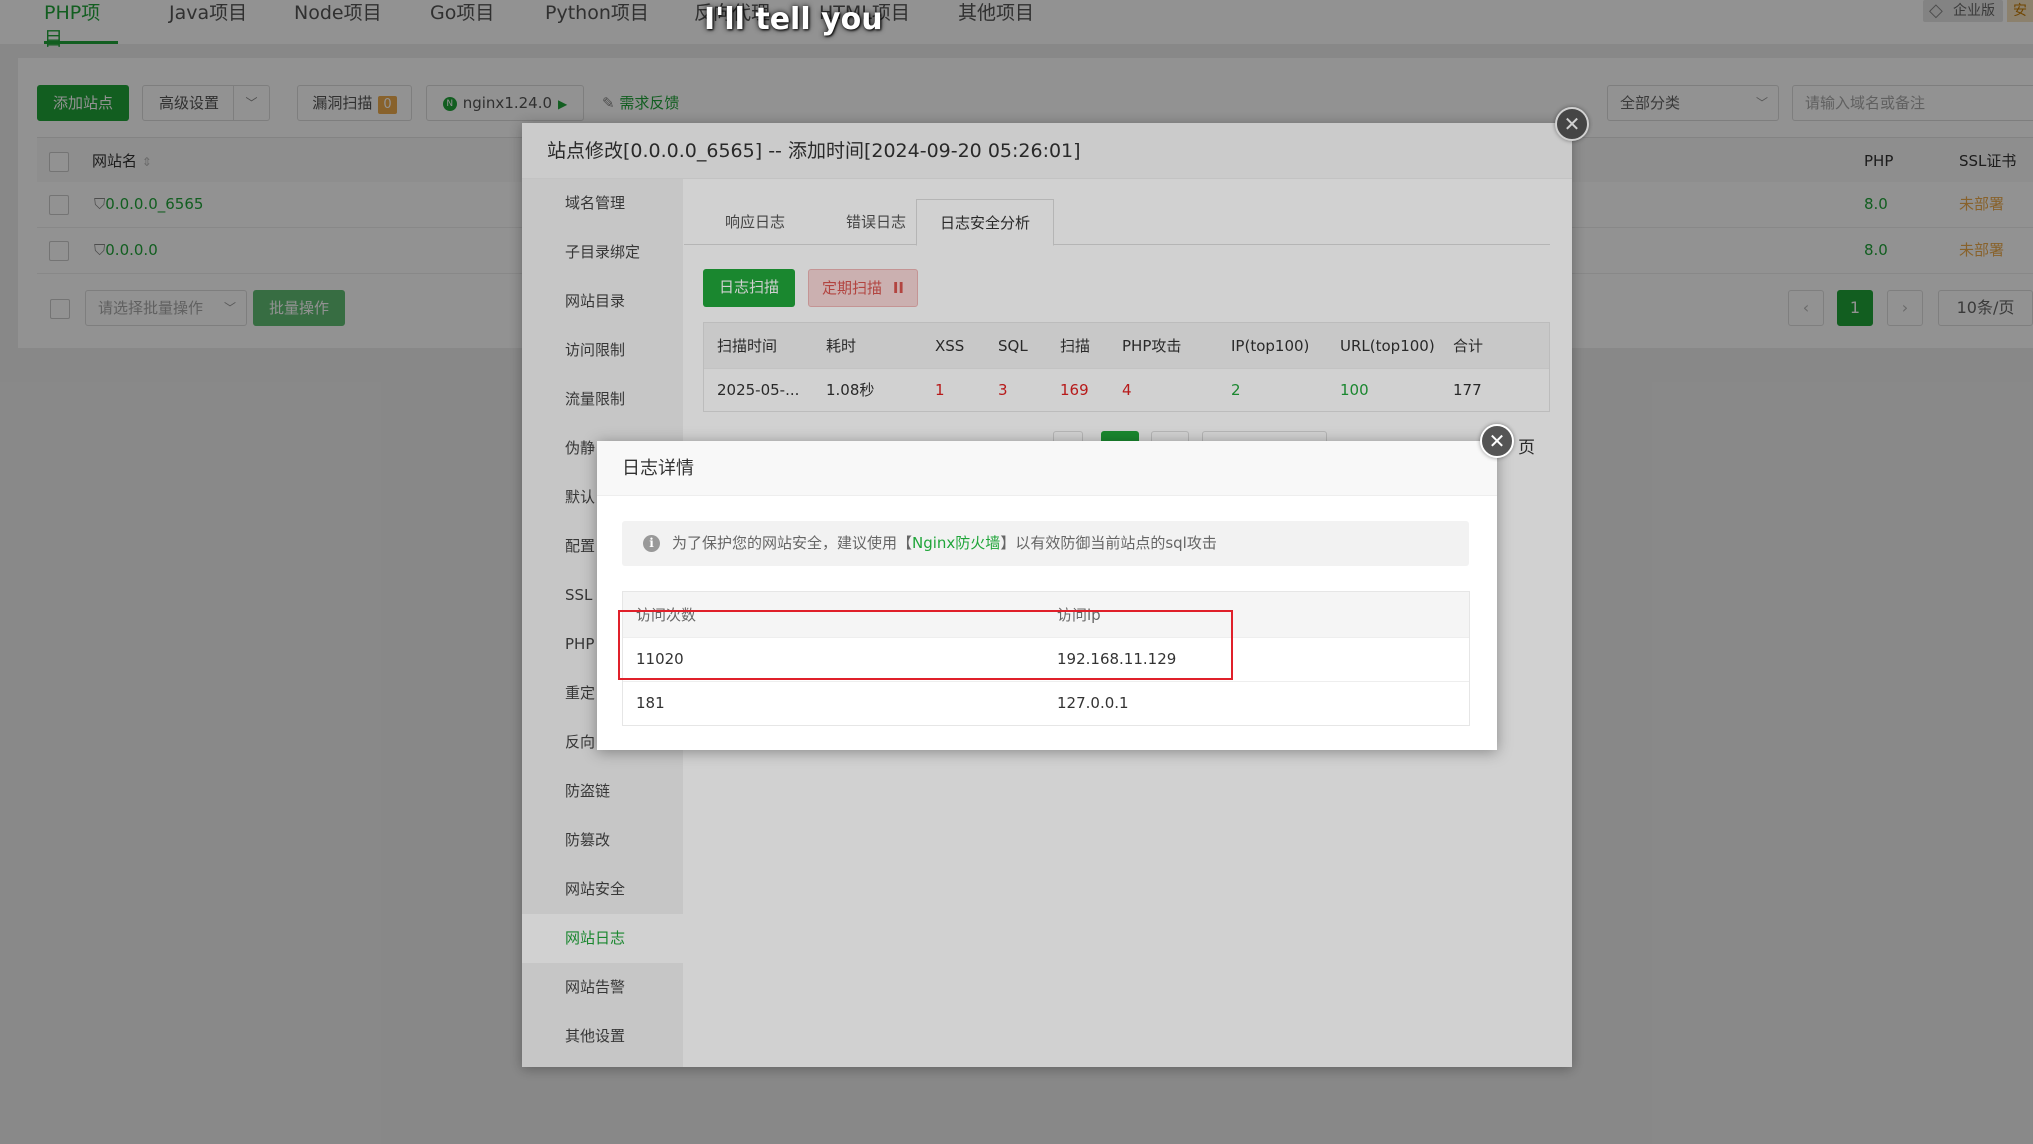 Image resolution: width=2033 pixels, height=1144 pixels. What do you see at coordinates (650, 703) in the screenshot?
I see `access-count: 181` at bounding box center [650, 703].